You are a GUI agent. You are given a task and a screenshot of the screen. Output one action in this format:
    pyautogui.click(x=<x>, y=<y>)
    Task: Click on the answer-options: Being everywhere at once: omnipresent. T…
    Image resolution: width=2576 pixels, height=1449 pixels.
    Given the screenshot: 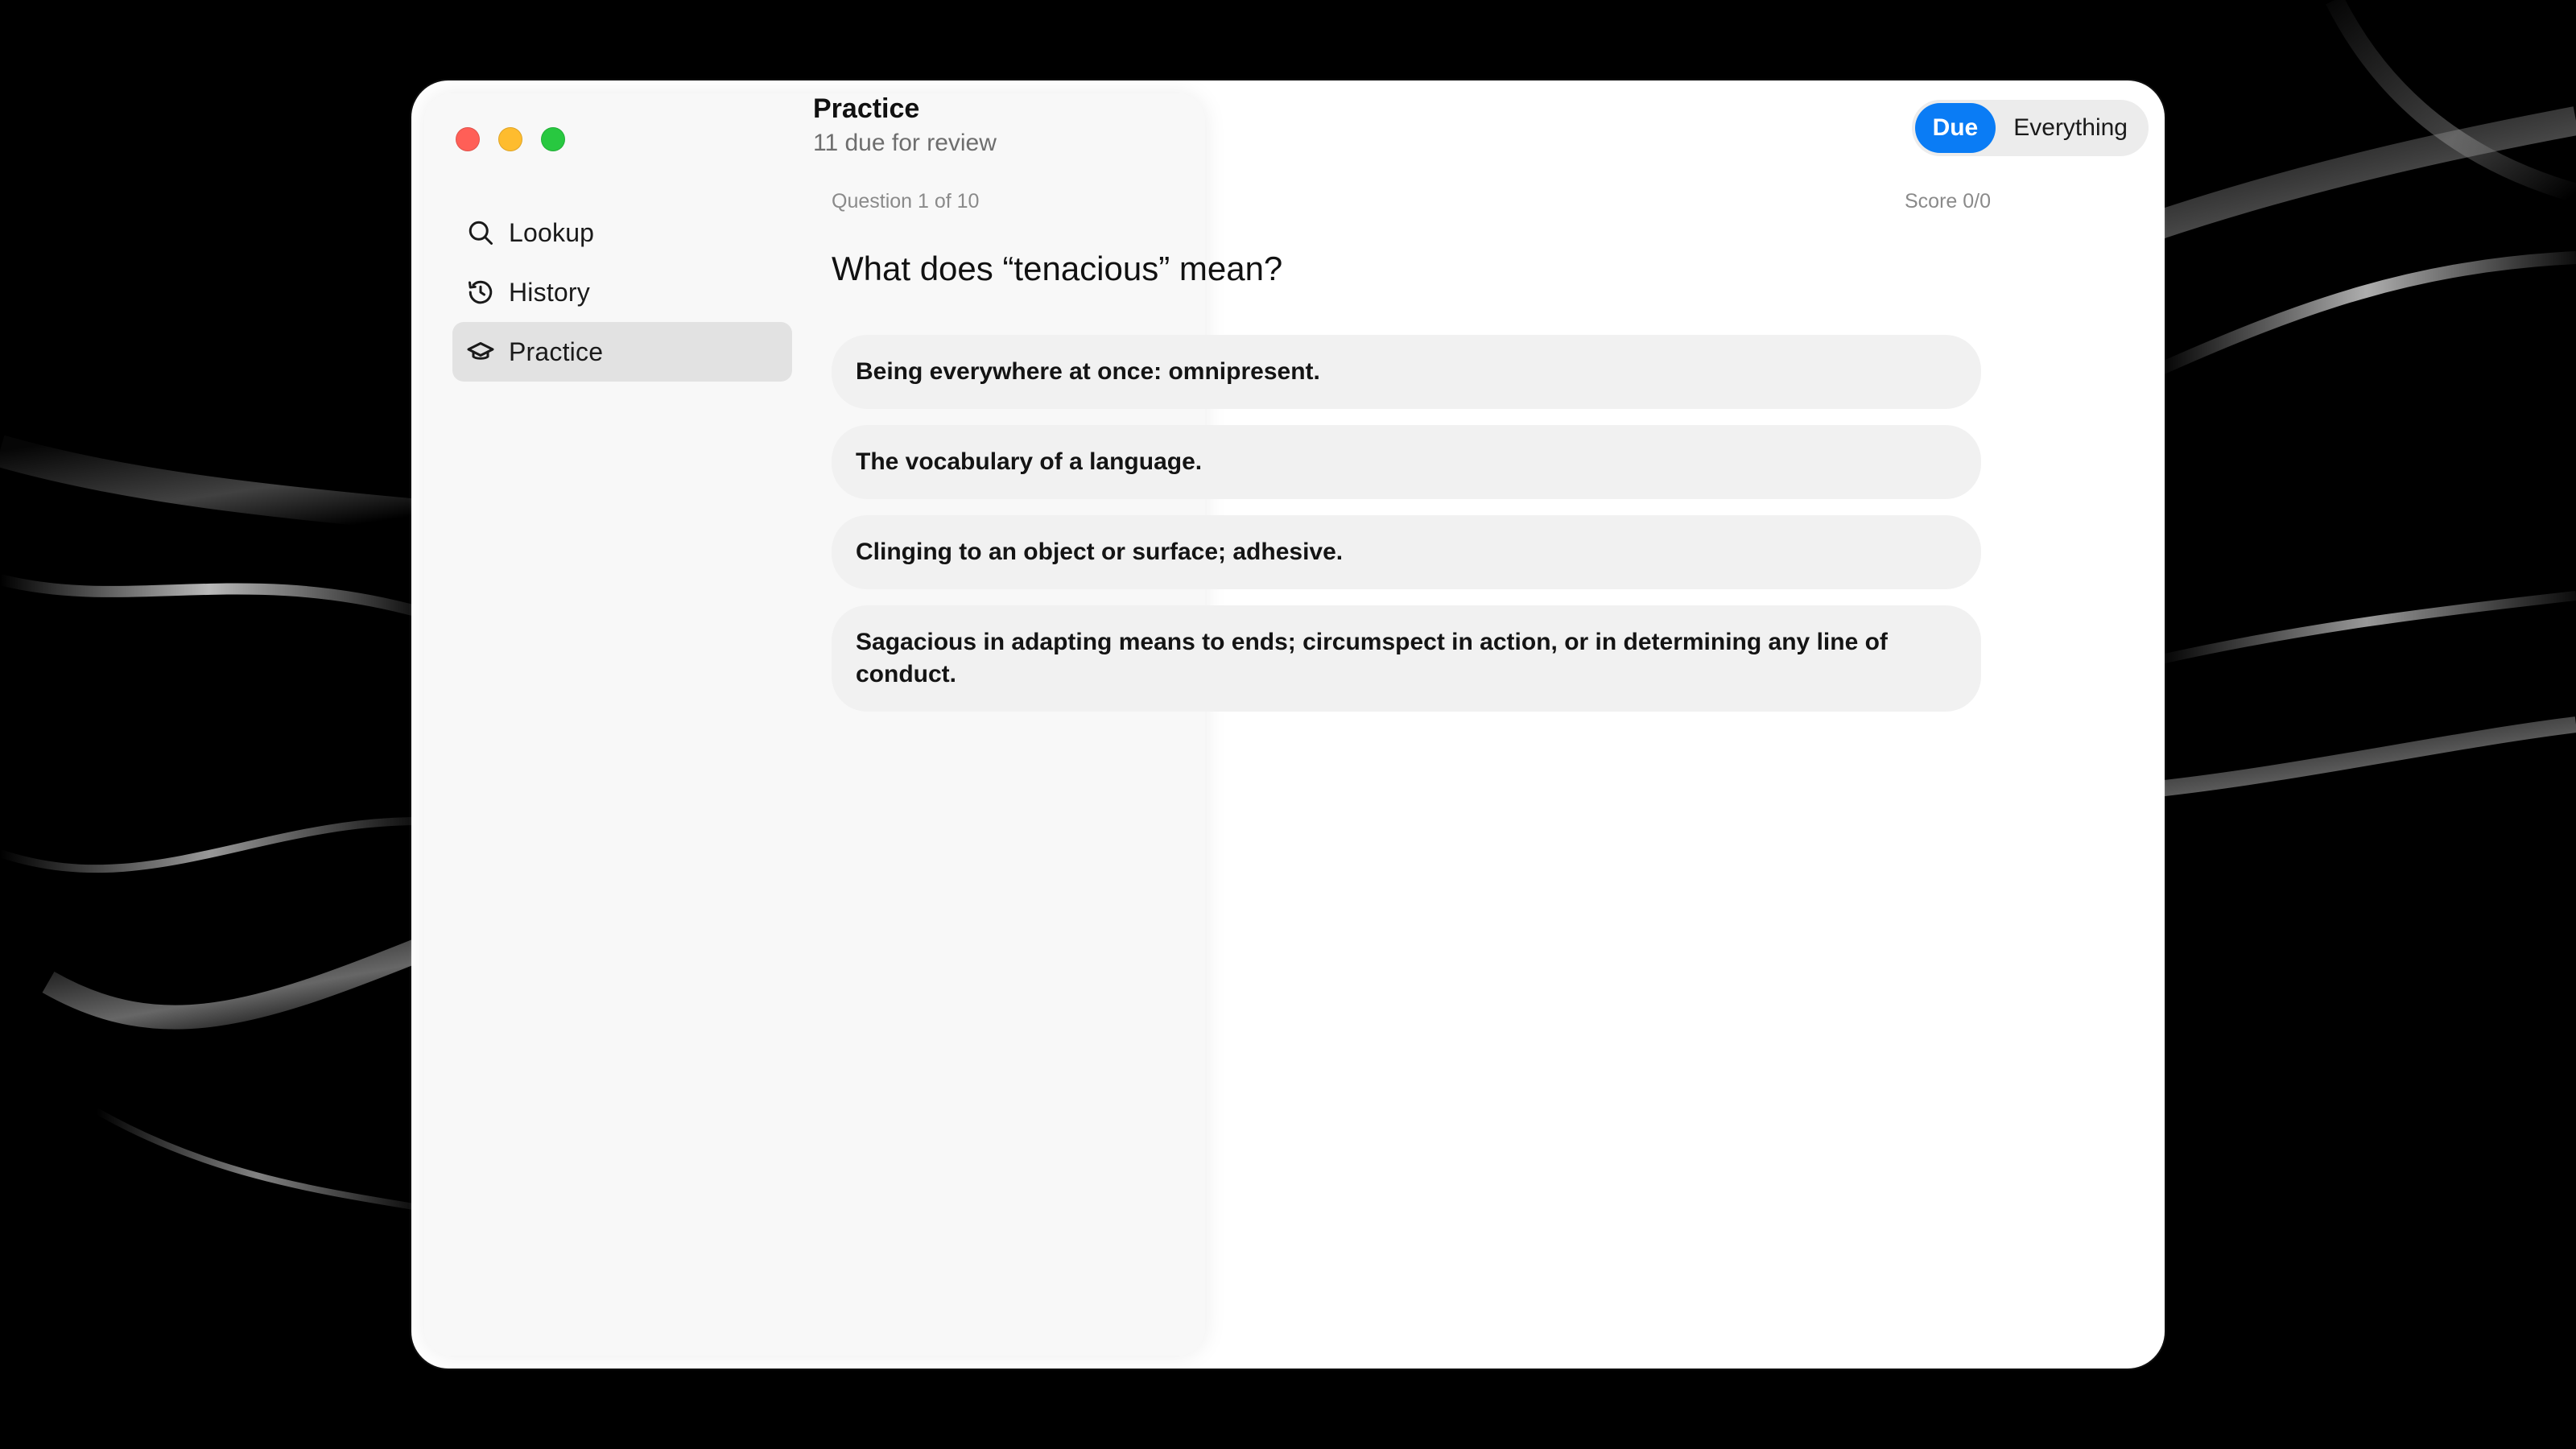 What is the action you would take?
    pyautogui.click(x=1406, y=531)
    